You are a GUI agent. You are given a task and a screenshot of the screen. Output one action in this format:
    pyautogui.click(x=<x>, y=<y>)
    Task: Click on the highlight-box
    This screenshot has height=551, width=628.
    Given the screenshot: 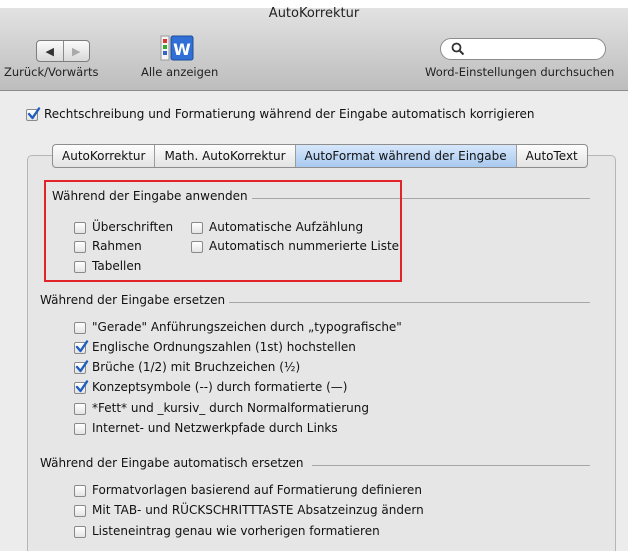 What is the action you would take?
    pyautogui.click(x=223, y=231)
    